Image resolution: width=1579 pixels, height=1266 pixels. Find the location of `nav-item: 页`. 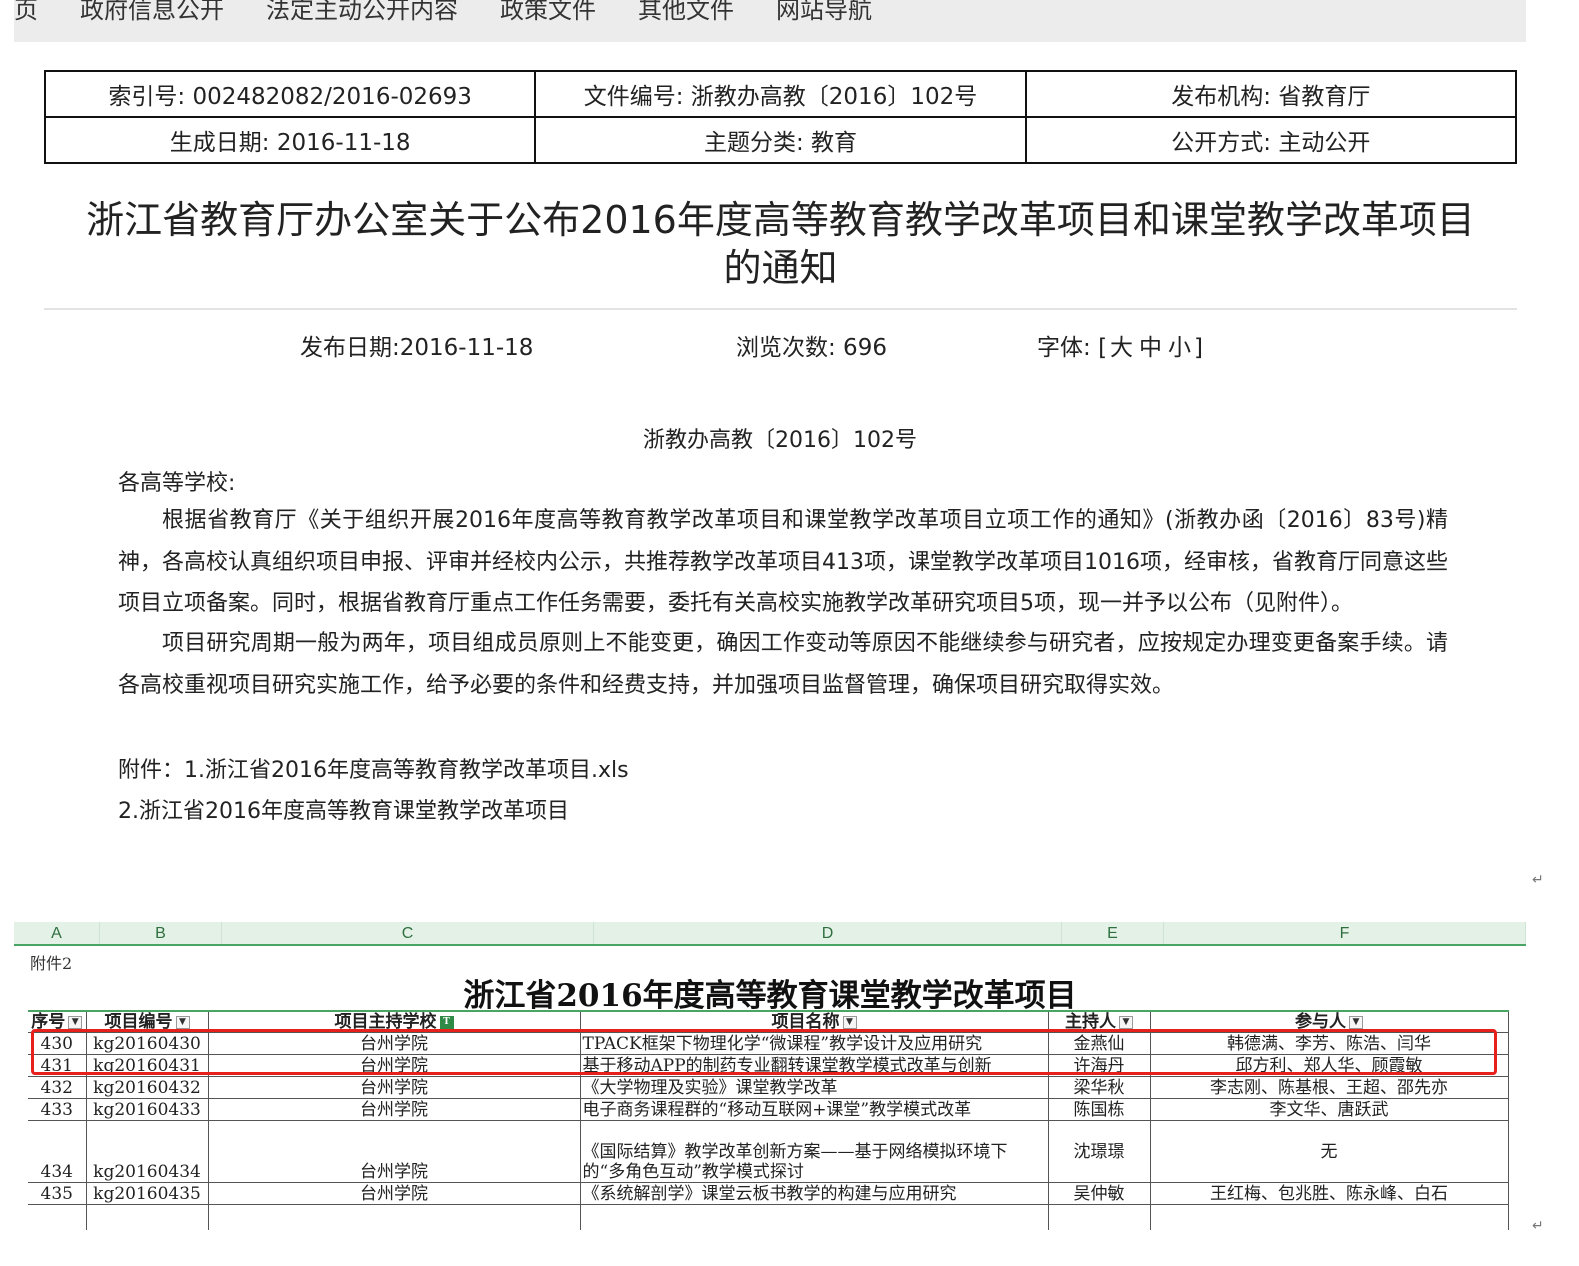

nav-item: 页 is located at coordinates (26, 12).